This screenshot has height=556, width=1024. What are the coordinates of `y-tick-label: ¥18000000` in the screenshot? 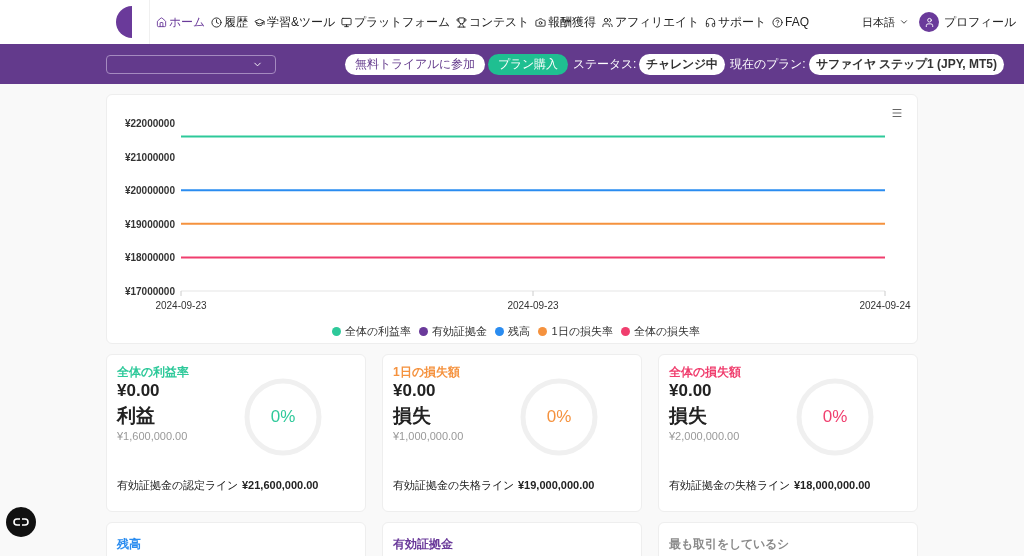 It's located at (149, 258).